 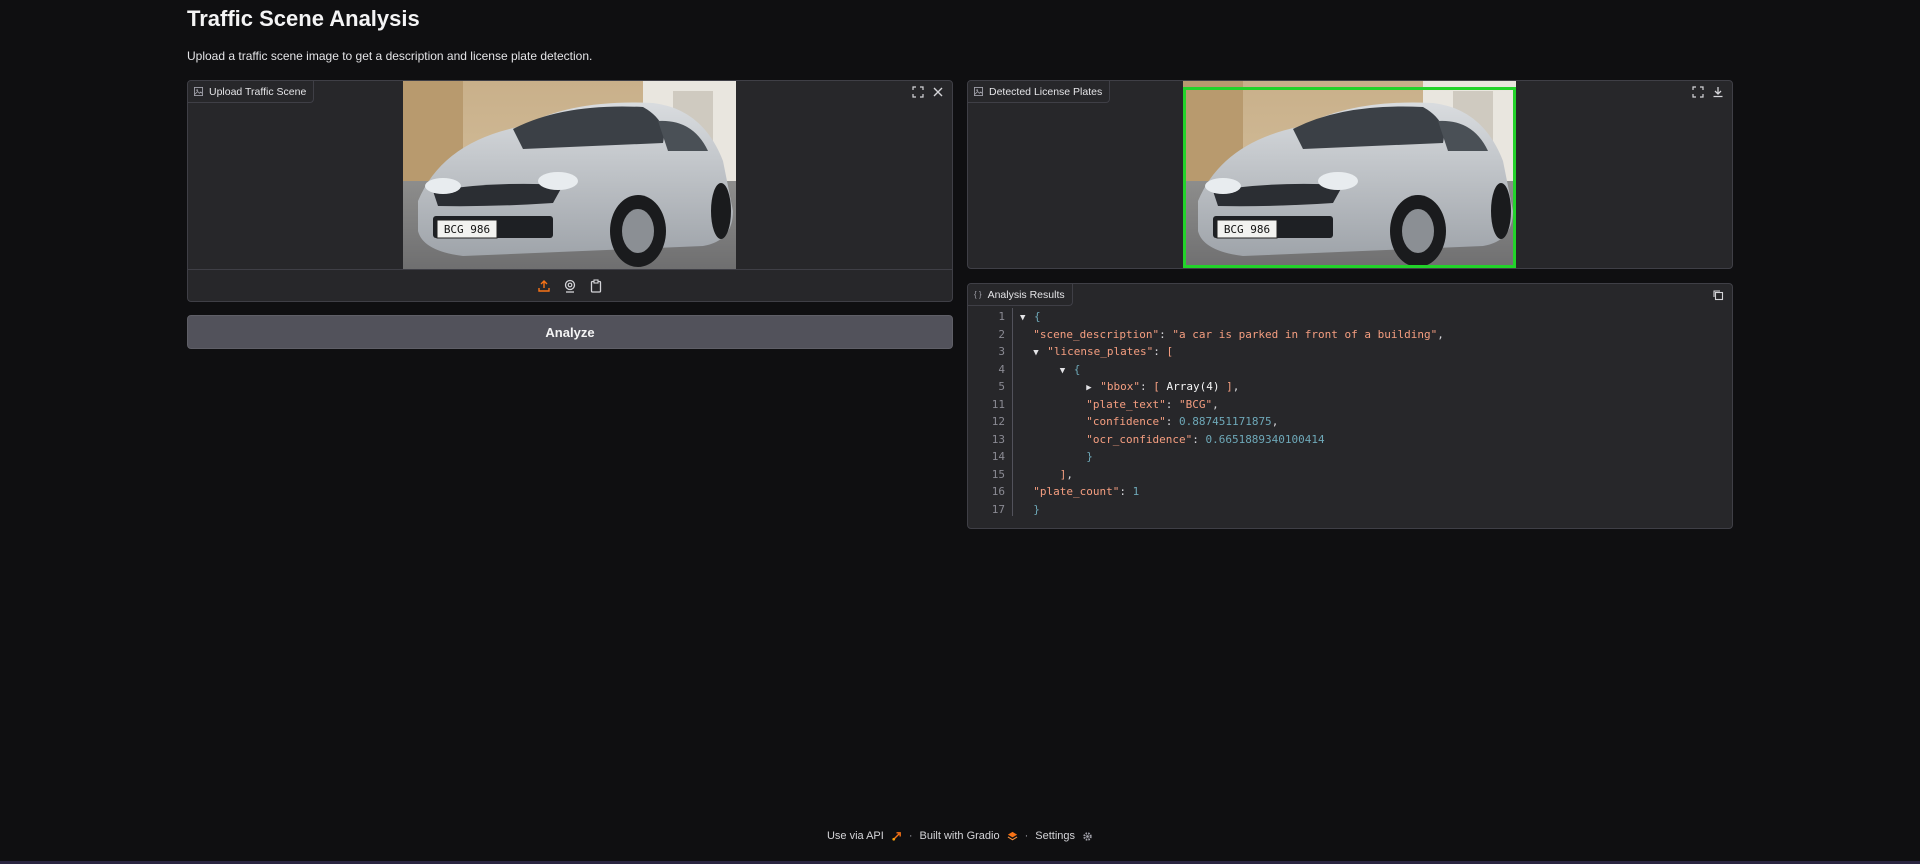 I want to click on download-icon, so click(x=1718, y=92).